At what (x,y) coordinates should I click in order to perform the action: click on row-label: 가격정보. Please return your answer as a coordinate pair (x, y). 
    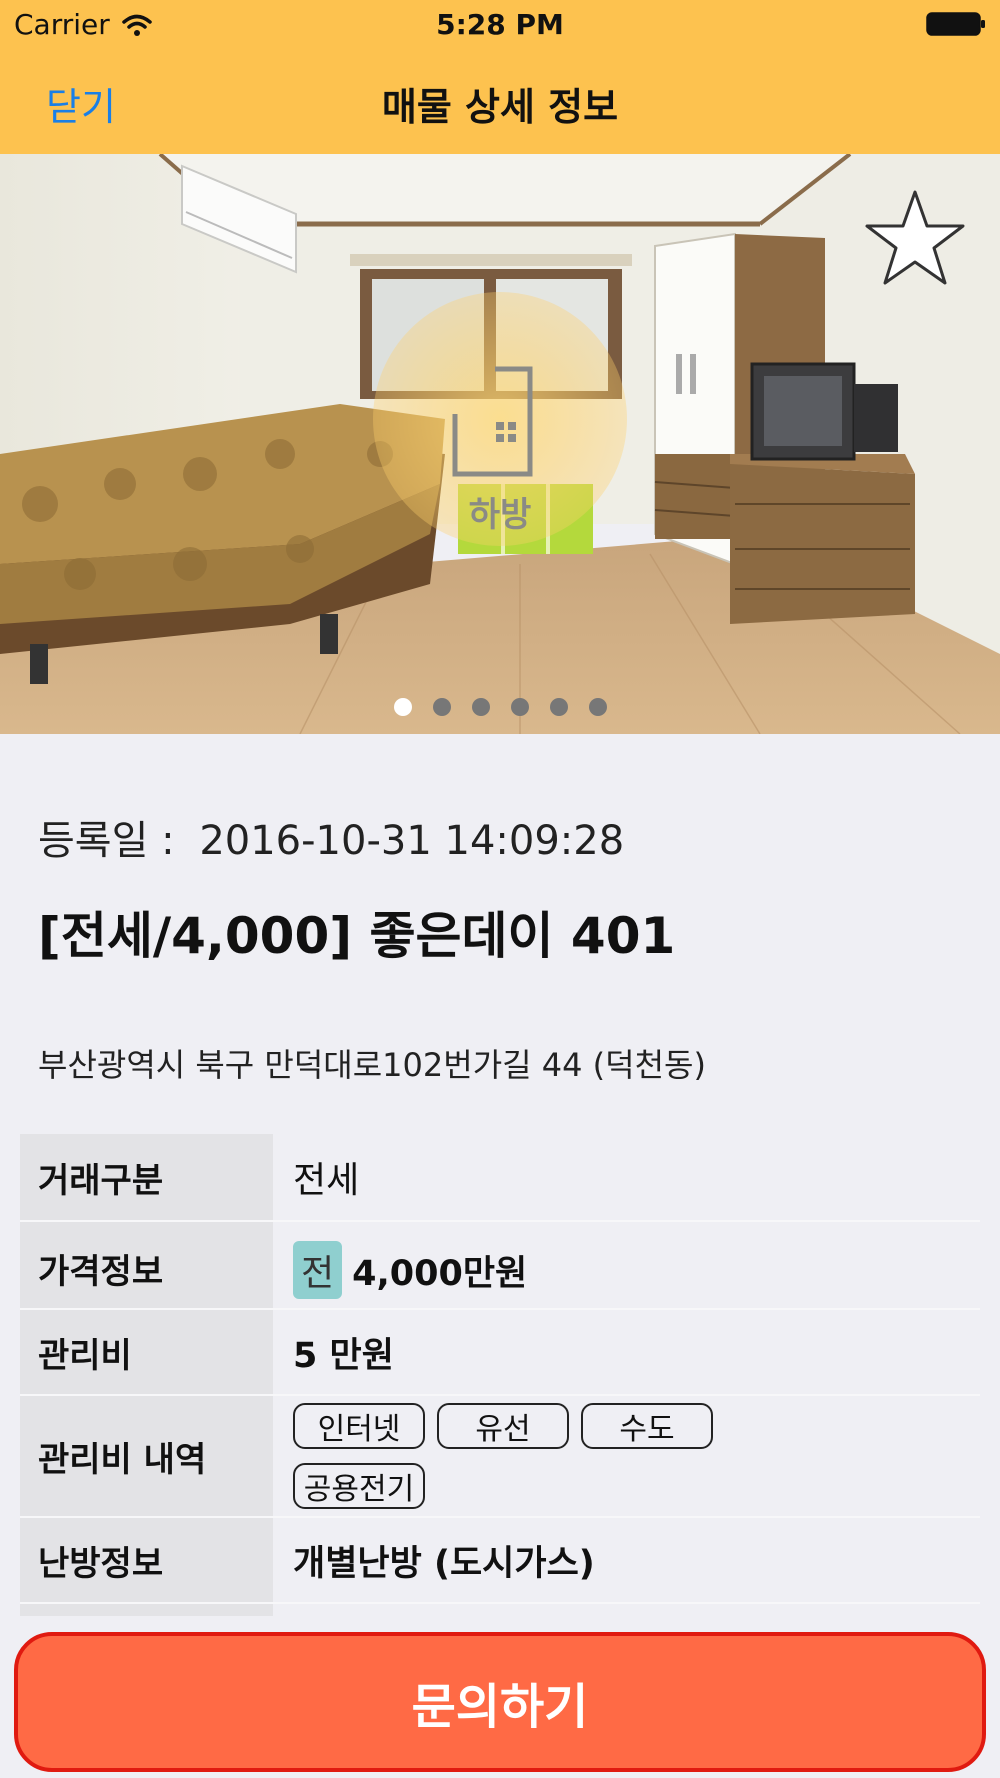
    Looking at the image, I should click on (146, 1265).